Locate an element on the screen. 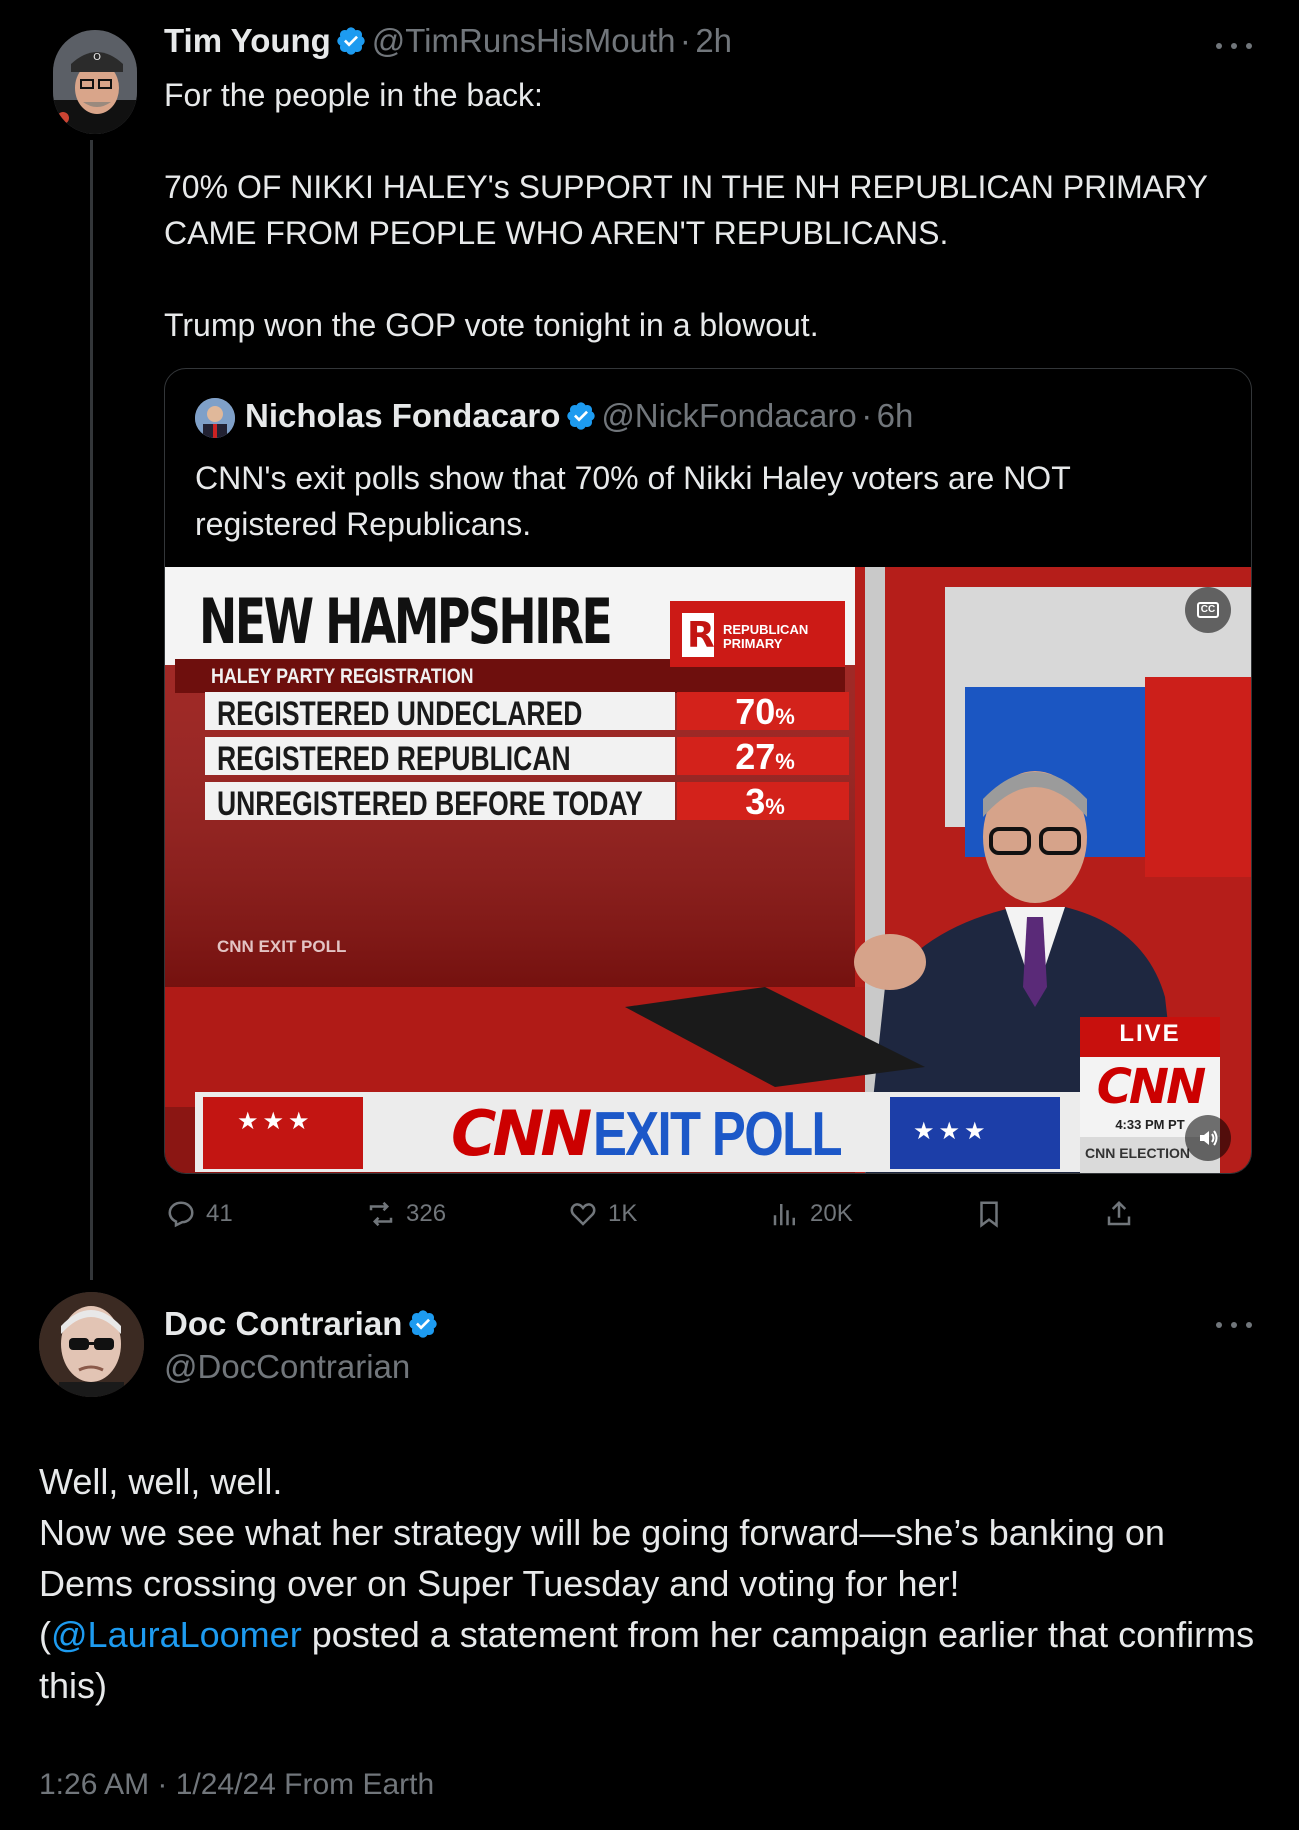 The image size is (1299, 1830). board-source-label: CNN EXIT POLL is located at coordinates (282, 946).